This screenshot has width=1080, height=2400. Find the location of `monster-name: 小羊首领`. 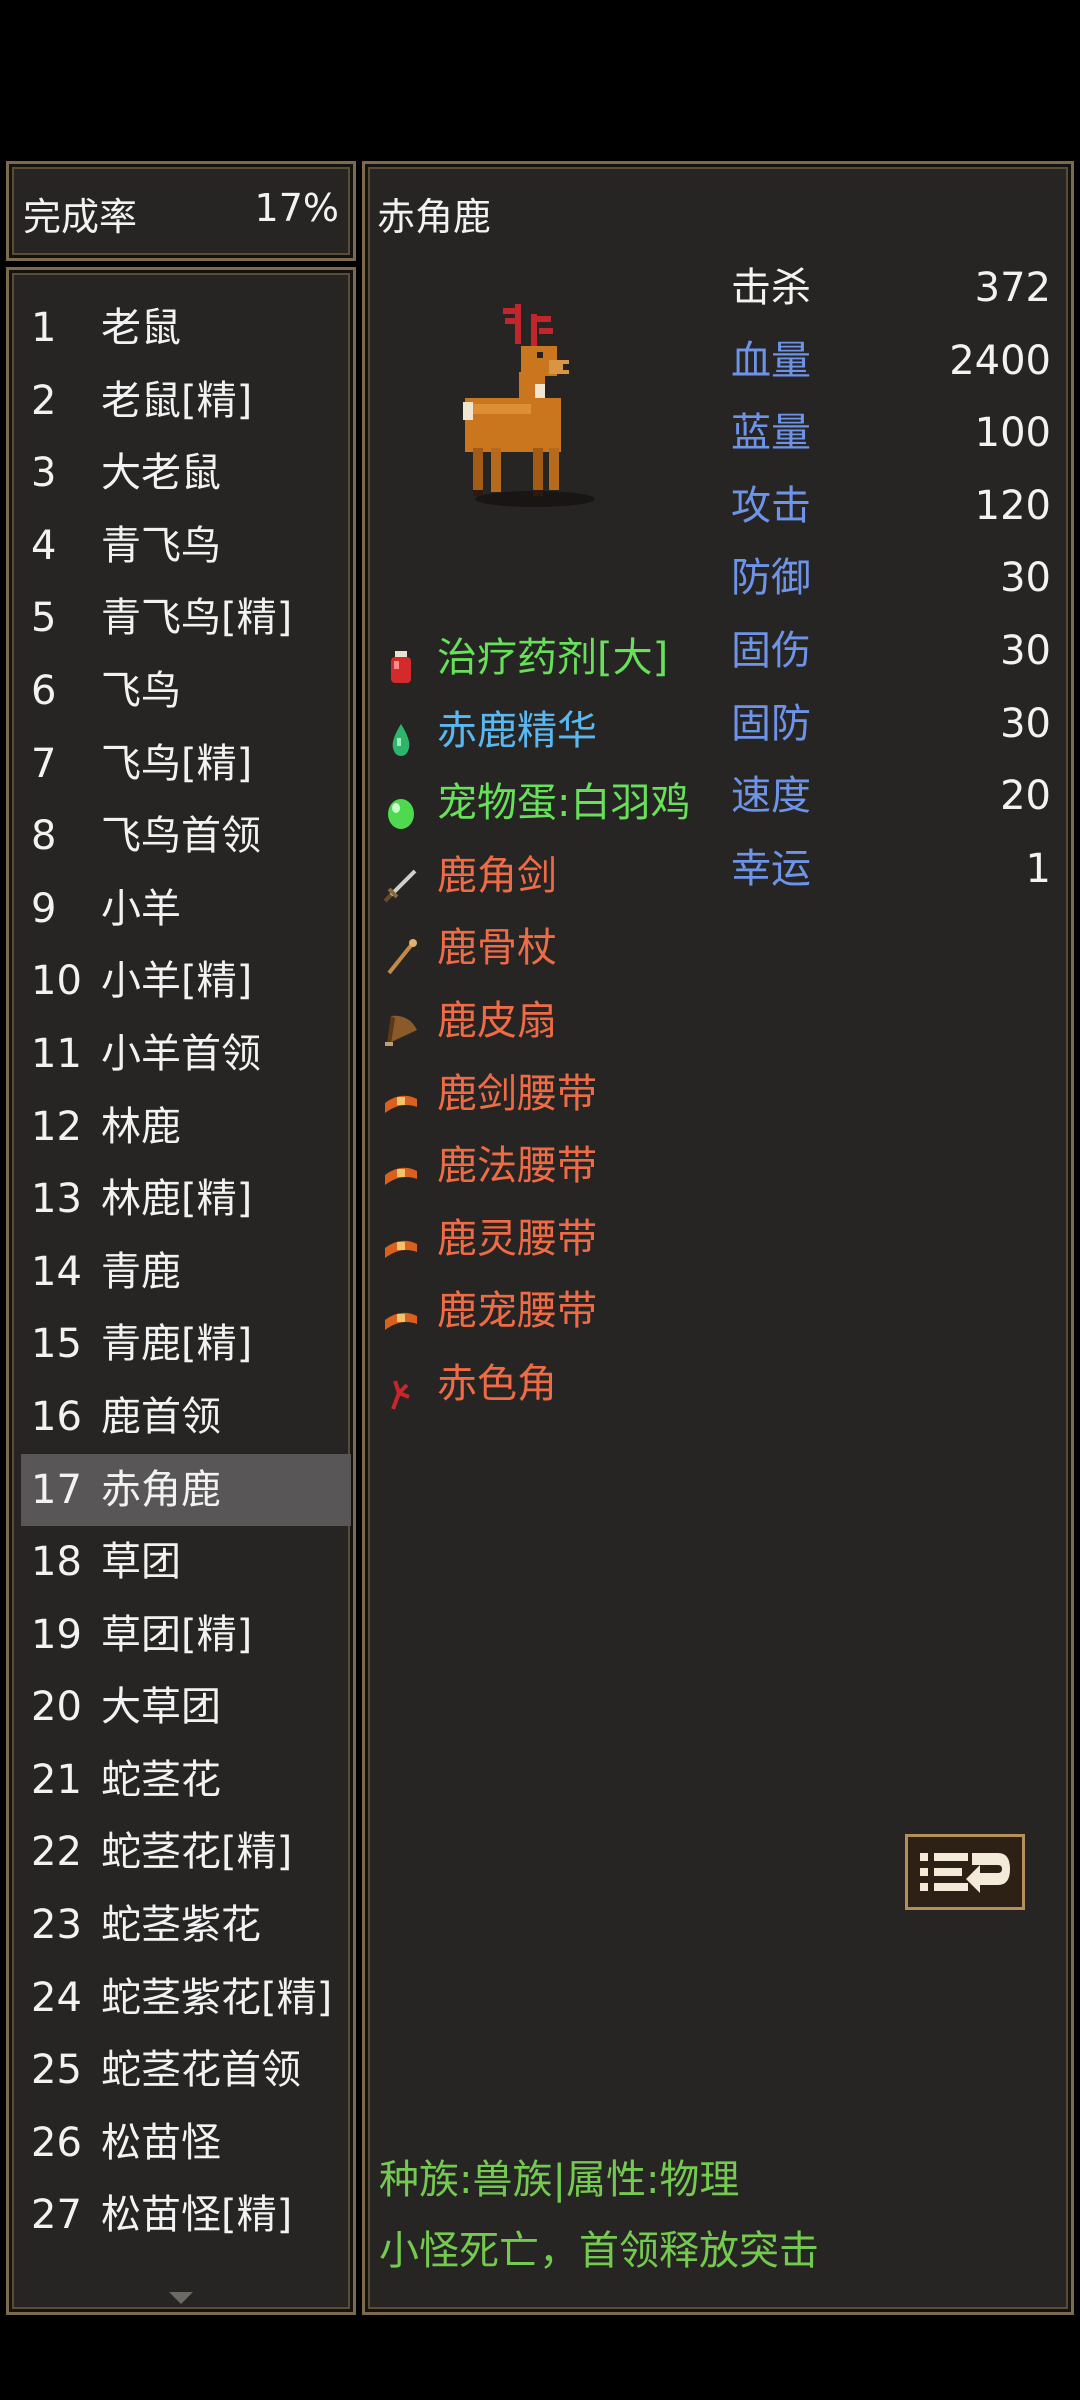

monster-name: 小羊首领 is located at coordinates (181, 1053).